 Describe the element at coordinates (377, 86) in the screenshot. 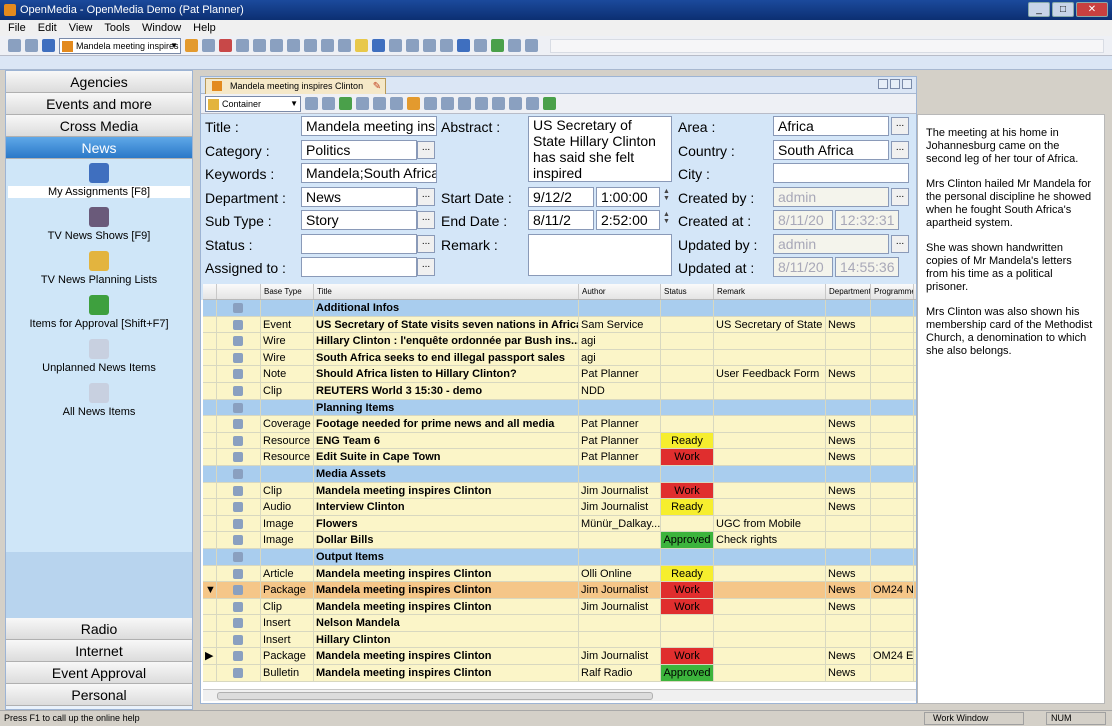

I see `close-tab-icon: ✎` at that location.